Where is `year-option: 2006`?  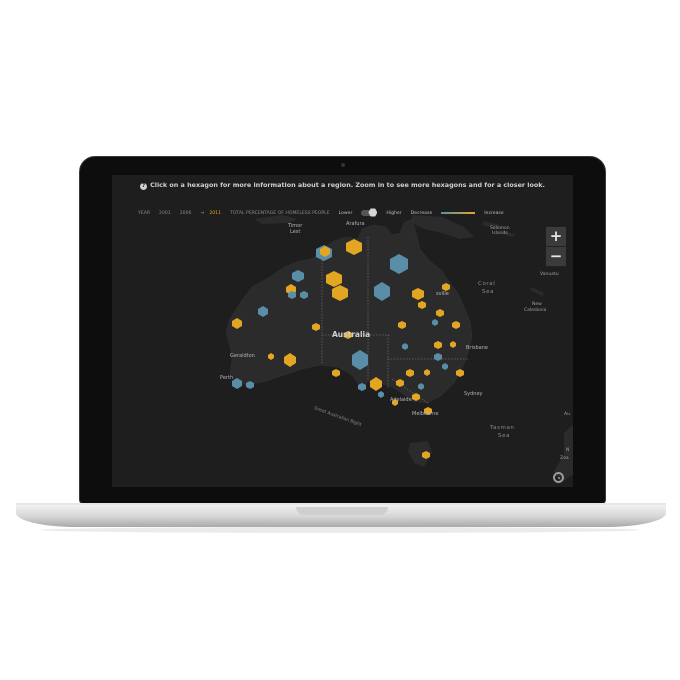
year-option: 2006 is located at coordinates (186, 213).